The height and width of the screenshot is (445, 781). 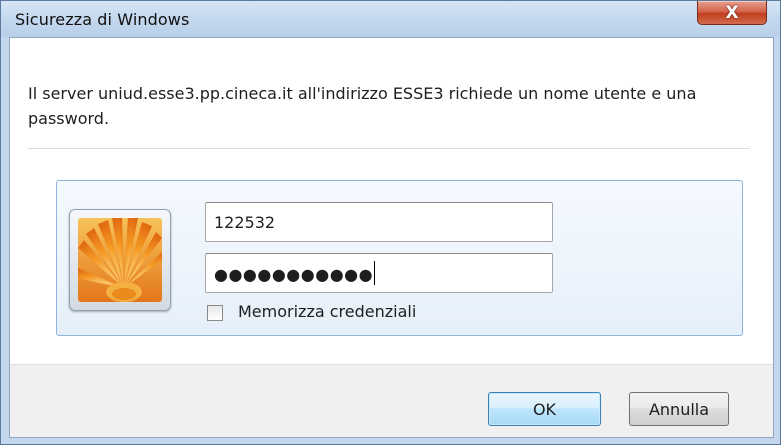 What do you see at coordinates (390, 19) in the screenshot?
I see `title-bar: Sicurezza di Windows X` at bounding box center [390, 19].